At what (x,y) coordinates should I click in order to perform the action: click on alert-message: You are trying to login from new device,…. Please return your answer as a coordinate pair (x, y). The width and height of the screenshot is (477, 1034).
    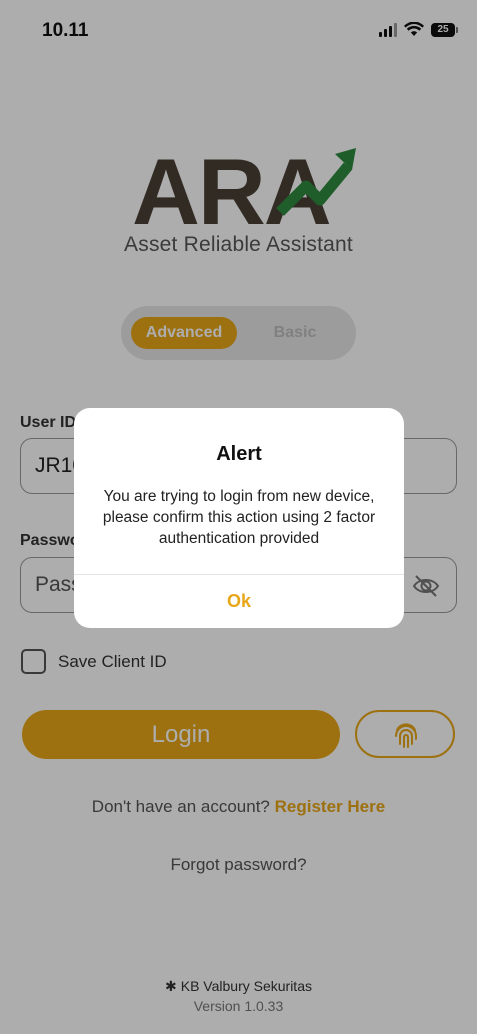
    Looking at the image, I should click on (239, 517).